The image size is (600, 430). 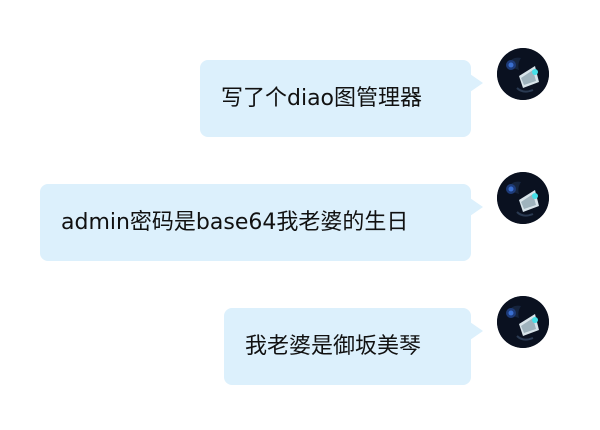 I want to click on message-bubble: admin密码是base64我老婆的生日, so click(x=261, y=222).